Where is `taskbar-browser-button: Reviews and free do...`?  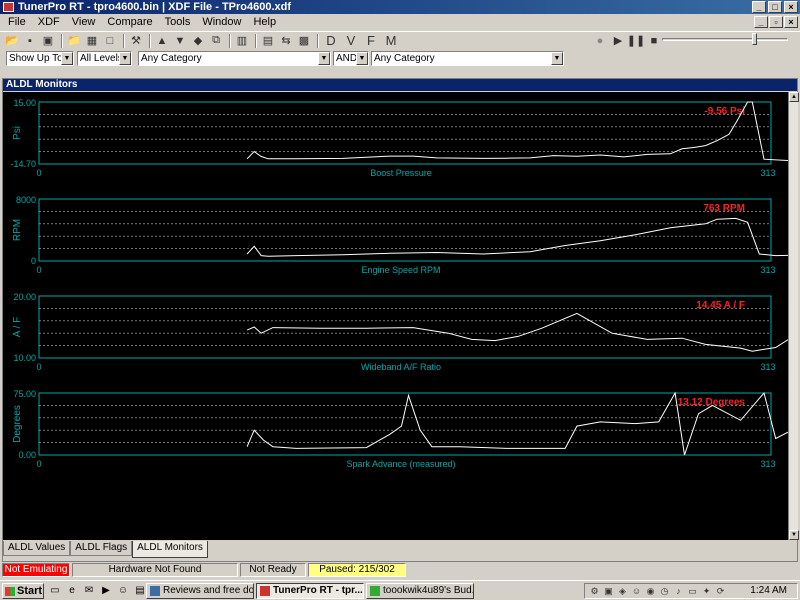 taskbar-browser-button: Reviews and free do... is located at coordinates (200, 591).